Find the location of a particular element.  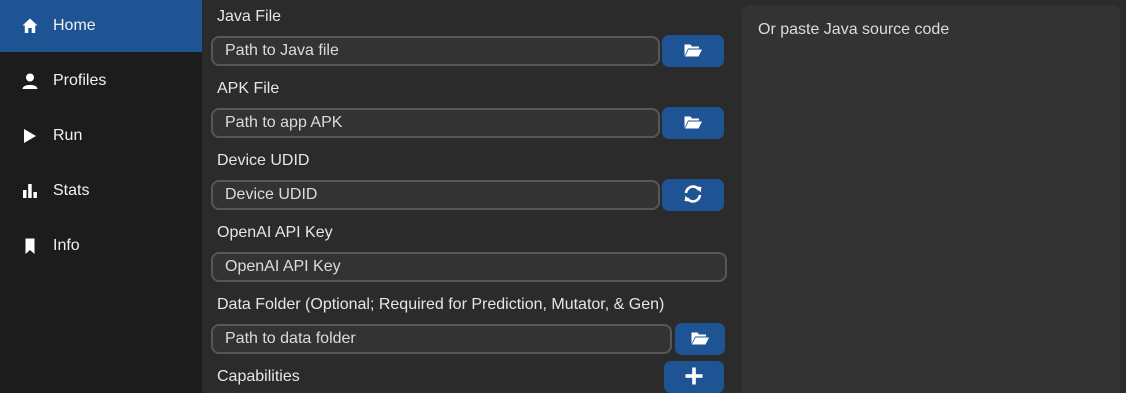

apk-file-input is located at coordinates (435, 123).